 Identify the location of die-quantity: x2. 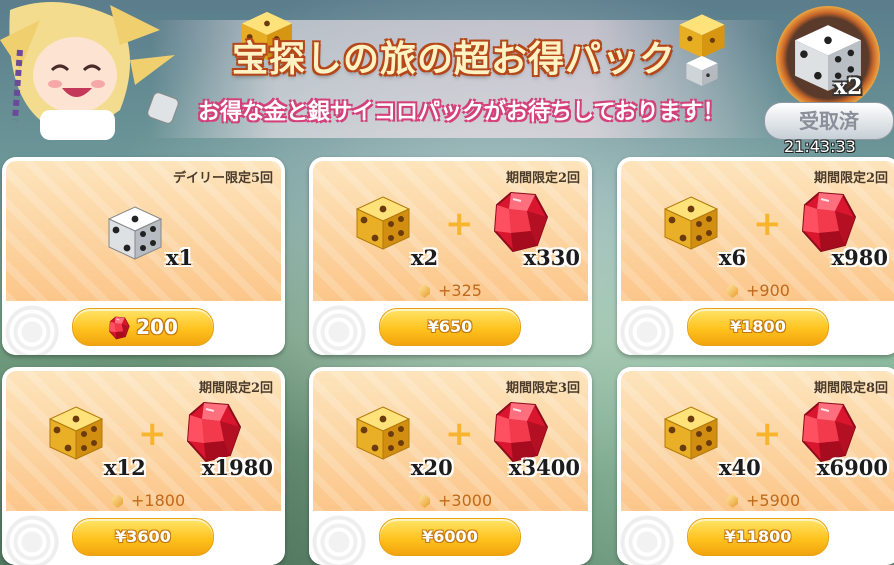
(425, 257).